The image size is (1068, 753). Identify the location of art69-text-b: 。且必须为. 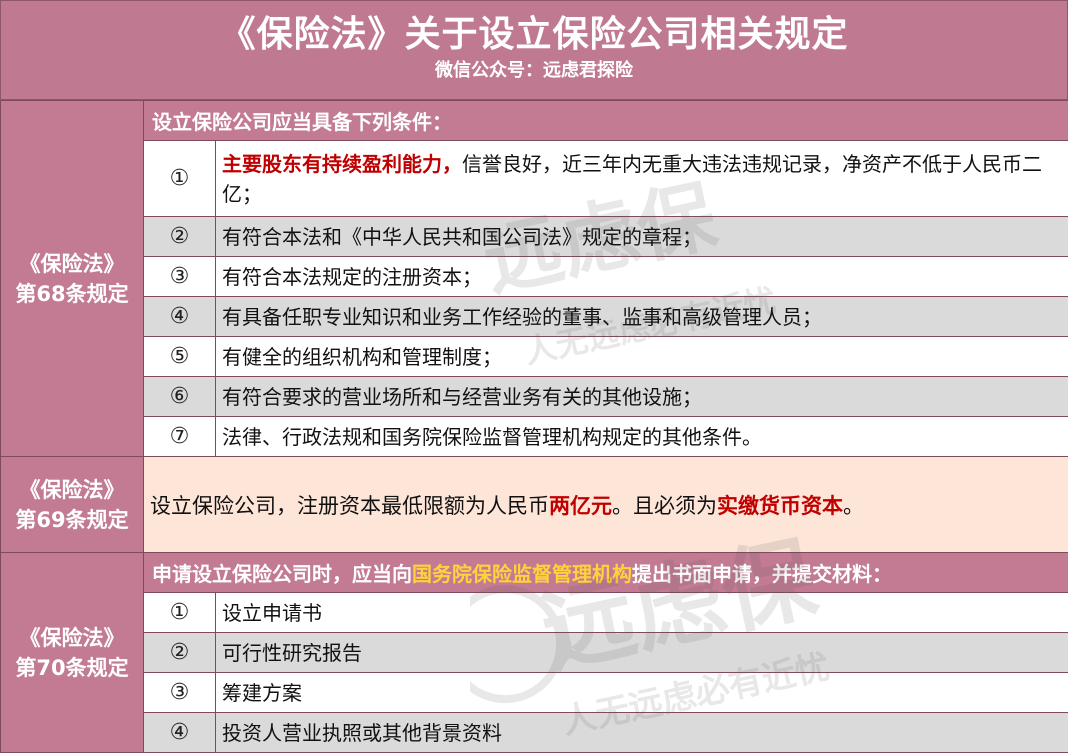
(664, 505).